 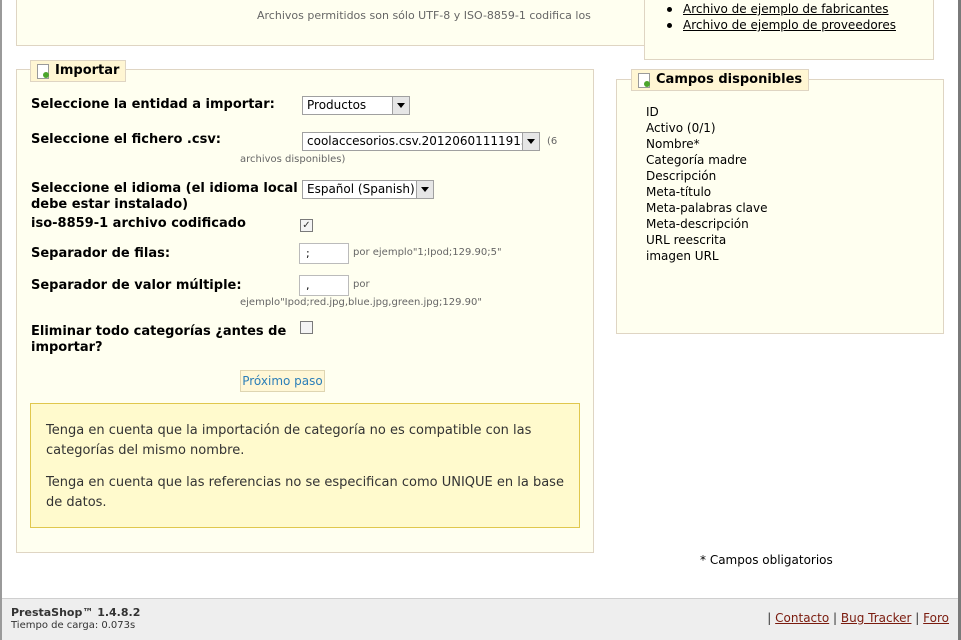 I want to click on list-item: Archivo de ejemplo de fabricantes, so click(x=781, y=9).